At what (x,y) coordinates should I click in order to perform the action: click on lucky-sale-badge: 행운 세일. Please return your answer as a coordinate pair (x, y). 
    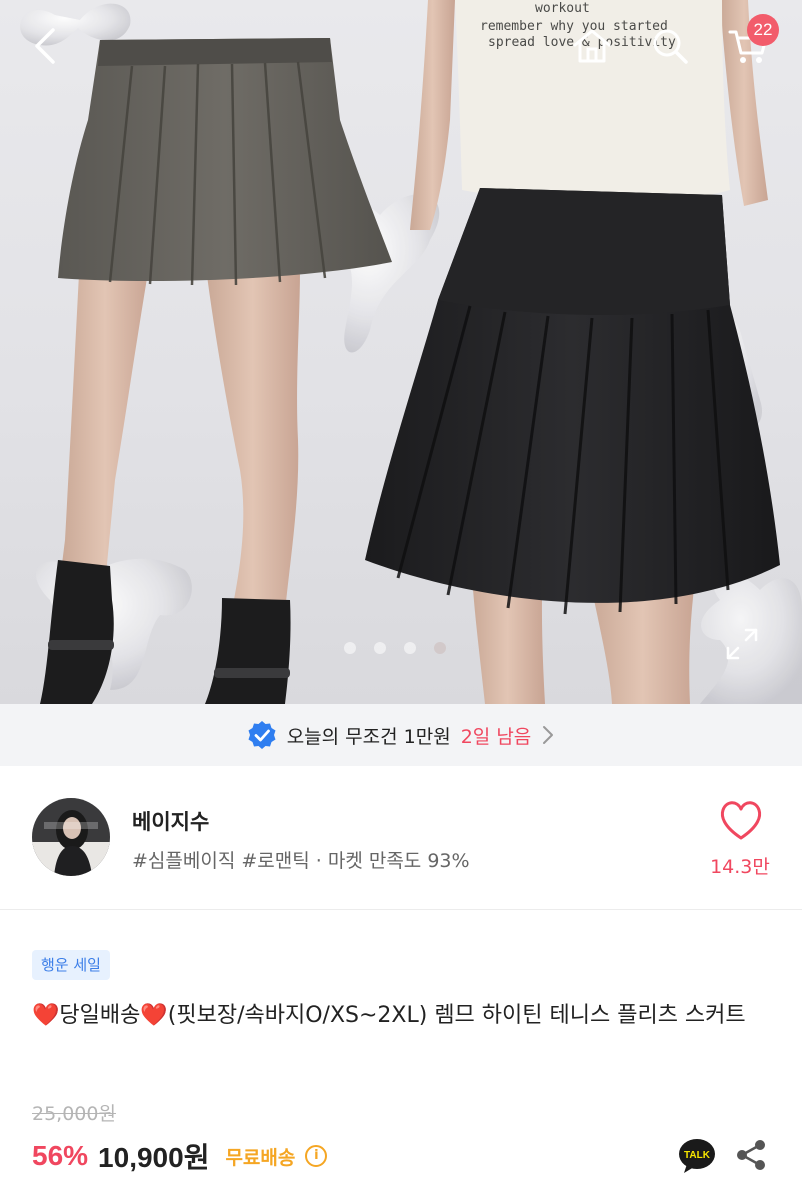
    Looking at the image, I should click on (71, 965).